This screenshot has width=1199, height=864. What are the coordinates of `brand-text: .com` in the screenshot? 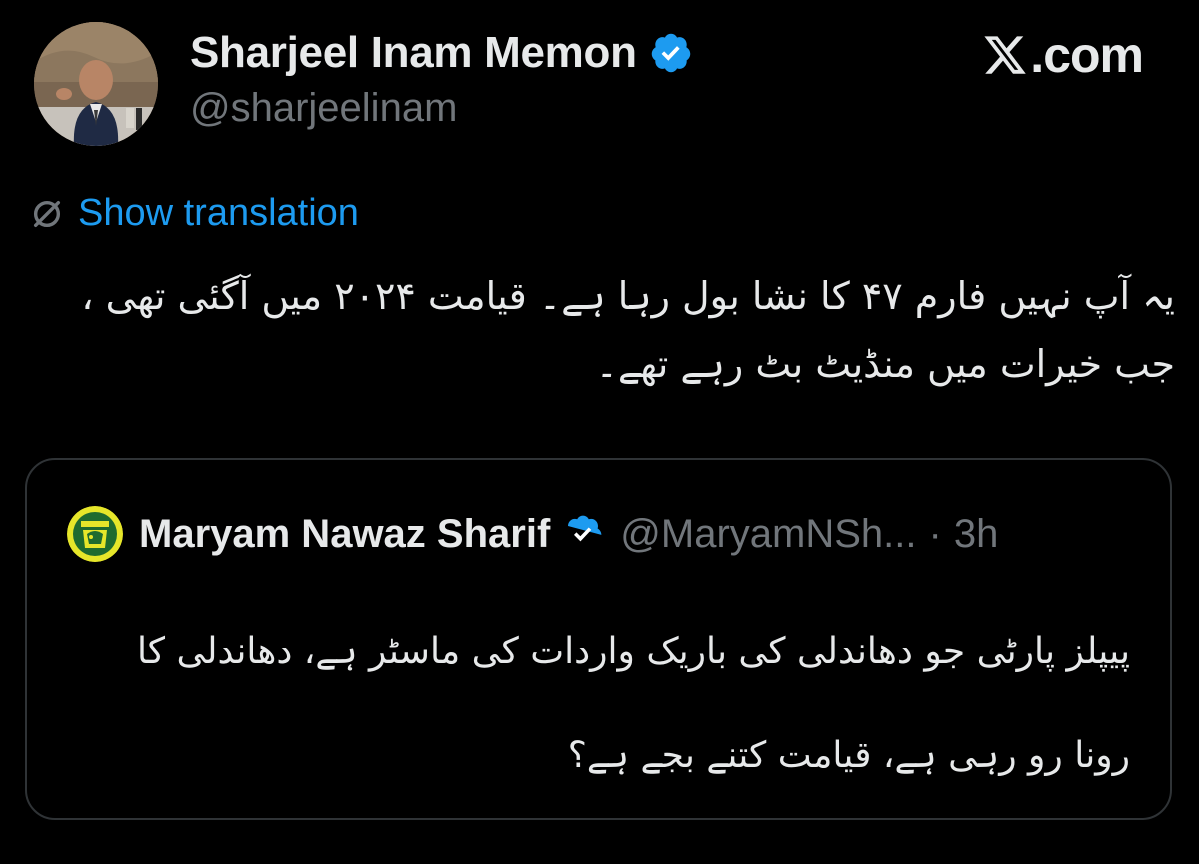 It's located at (1087, 55).